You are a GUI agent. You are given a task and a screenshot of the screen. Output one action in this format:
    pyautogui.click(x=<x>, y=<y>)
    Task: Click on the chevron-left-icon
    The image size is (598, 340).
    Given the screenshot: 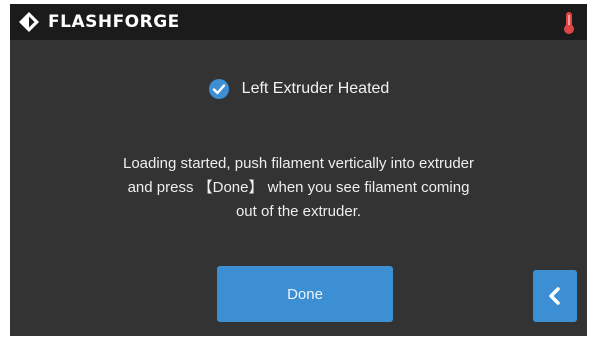 What is the action you would take?
    pyautogui.click(x=554, y=296)
    